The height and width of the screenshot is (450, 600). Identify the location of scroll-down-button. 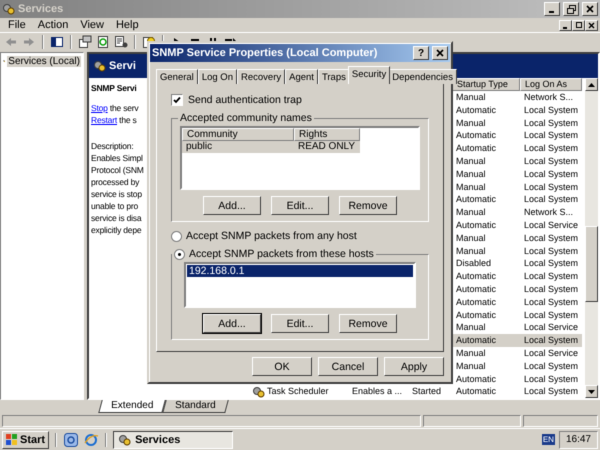
(591, 391).